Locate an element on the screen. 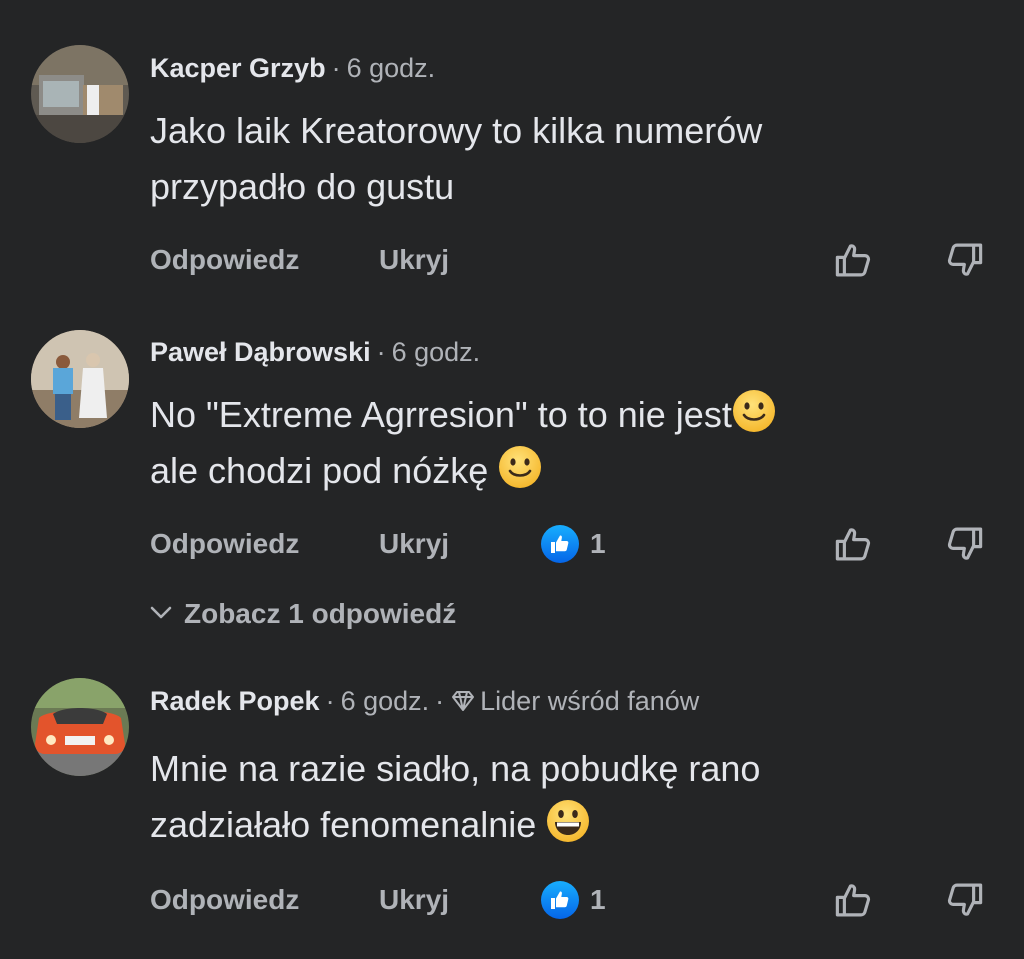  reply-button: Odpowiedz is located at coordinates (224, 900).